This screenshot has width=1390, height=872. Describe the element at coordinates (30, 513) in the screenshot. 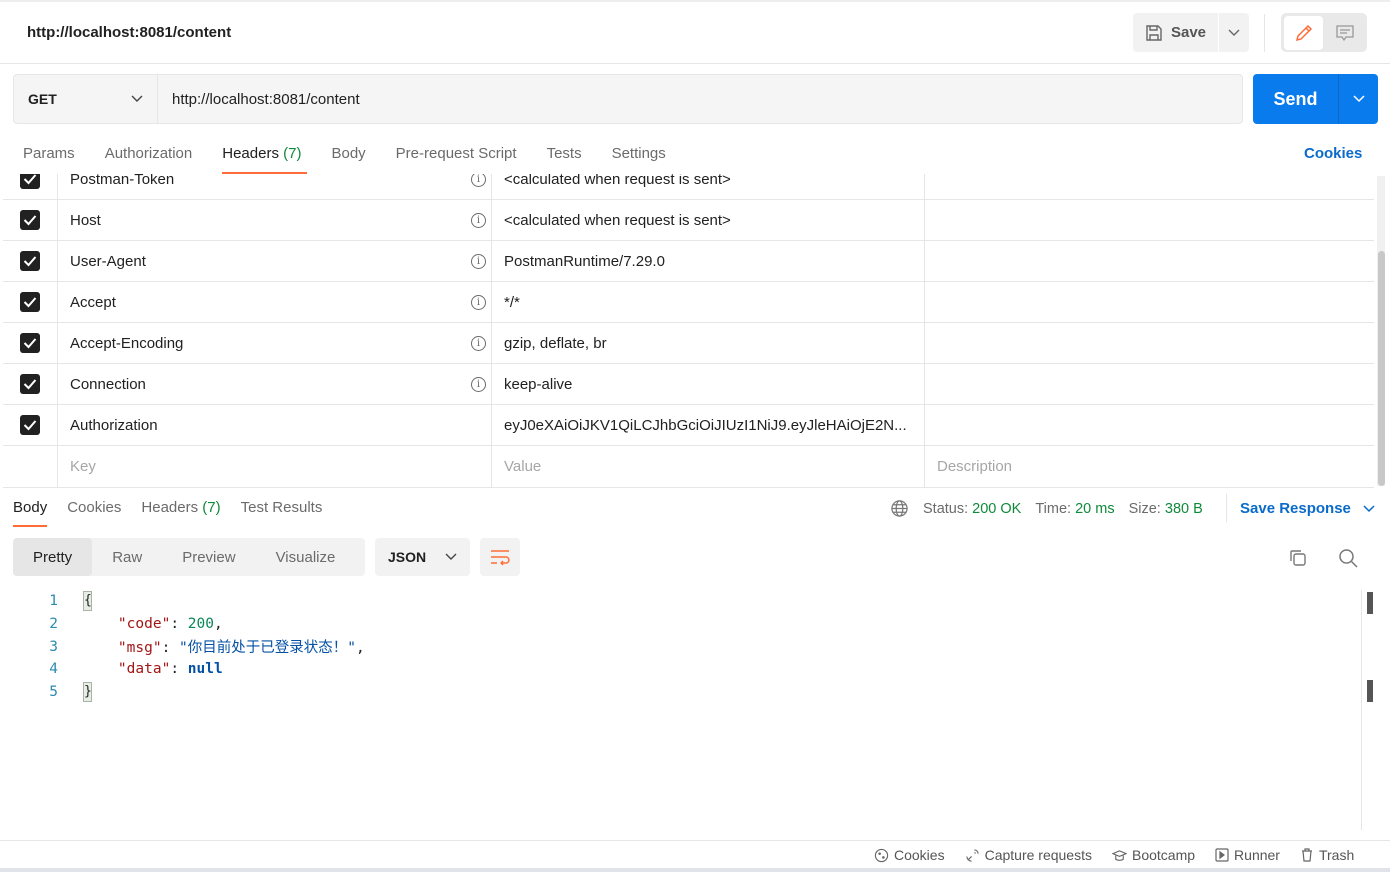

I see `response-tab-body: Body` at that location.